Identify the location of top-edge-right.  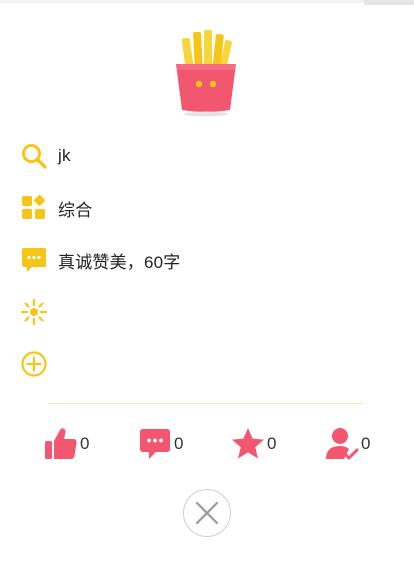
(389, 2).